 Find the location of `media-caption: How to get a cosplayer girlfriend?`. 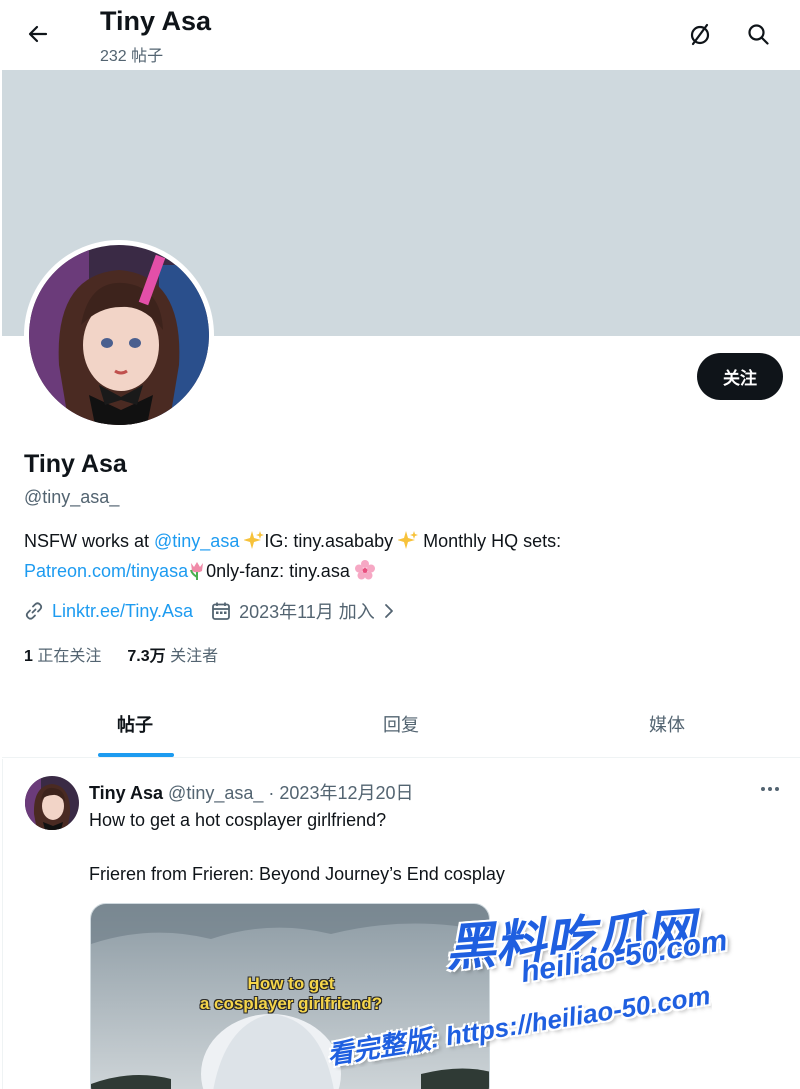

media-caption: How to get a cosplayer girlfriend? is located at coordinates (291, 993).